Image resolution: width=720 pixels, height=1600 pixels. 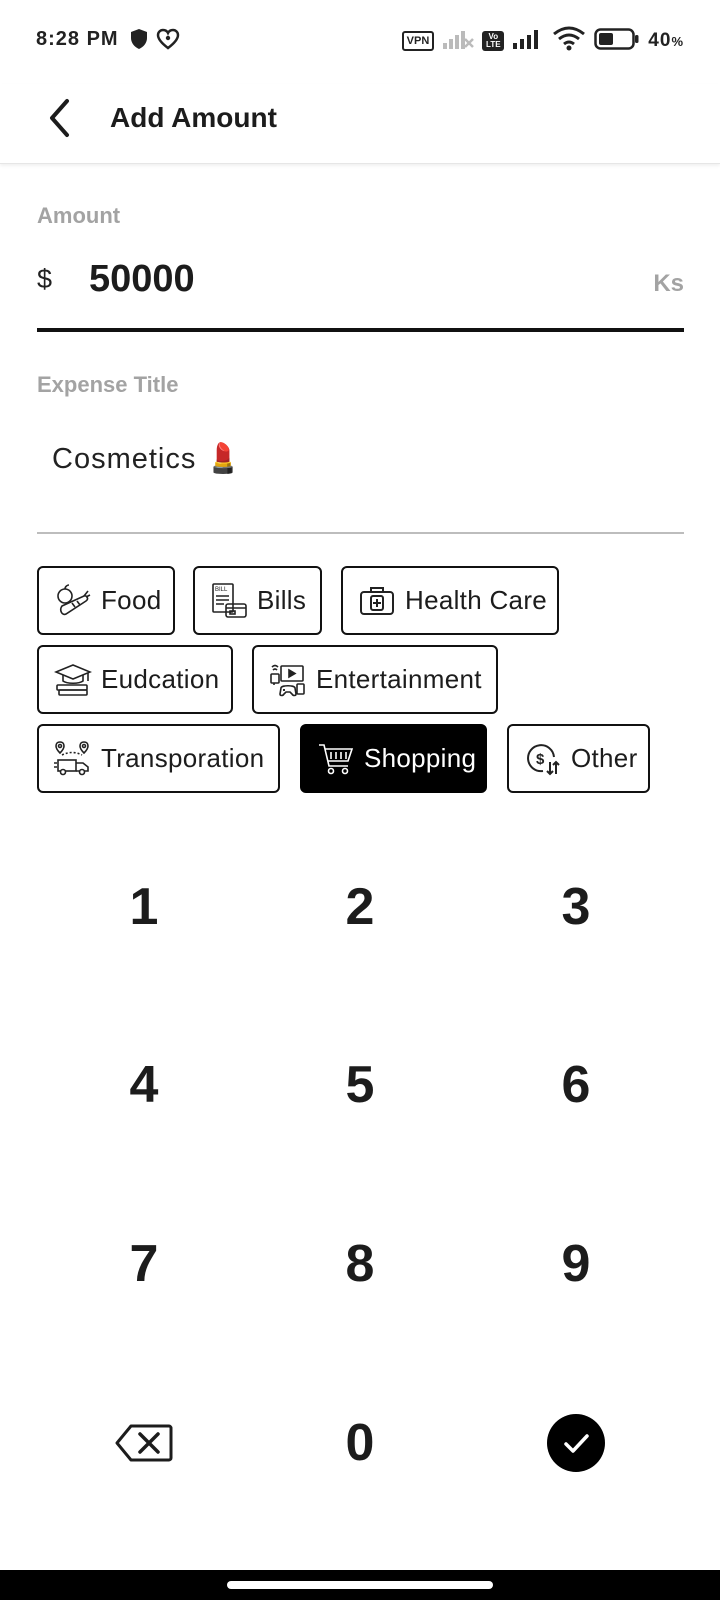 I want to click on no-signal-icon, so click(x=458, y=41).